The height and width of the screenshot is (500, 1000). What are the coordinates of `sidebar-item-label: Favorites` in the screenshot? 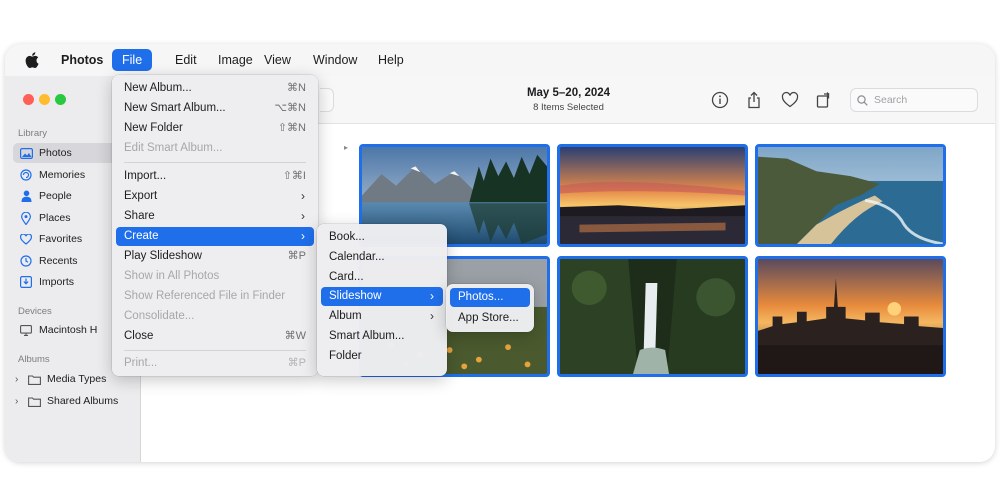 It's located at (61, 239).